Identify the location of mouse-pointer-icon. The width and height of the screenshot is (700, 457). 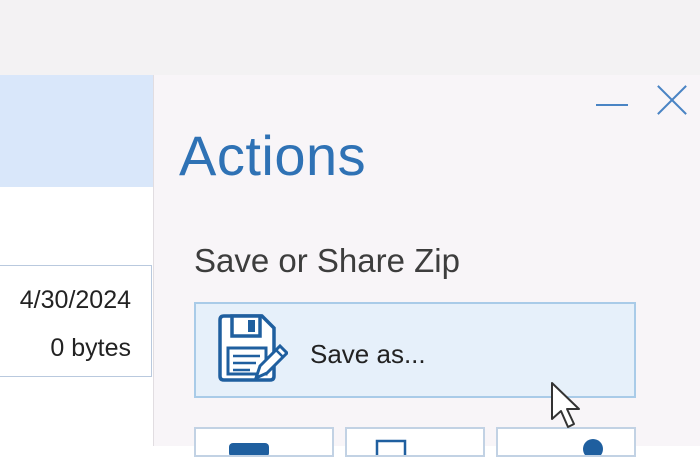
(565, 405).